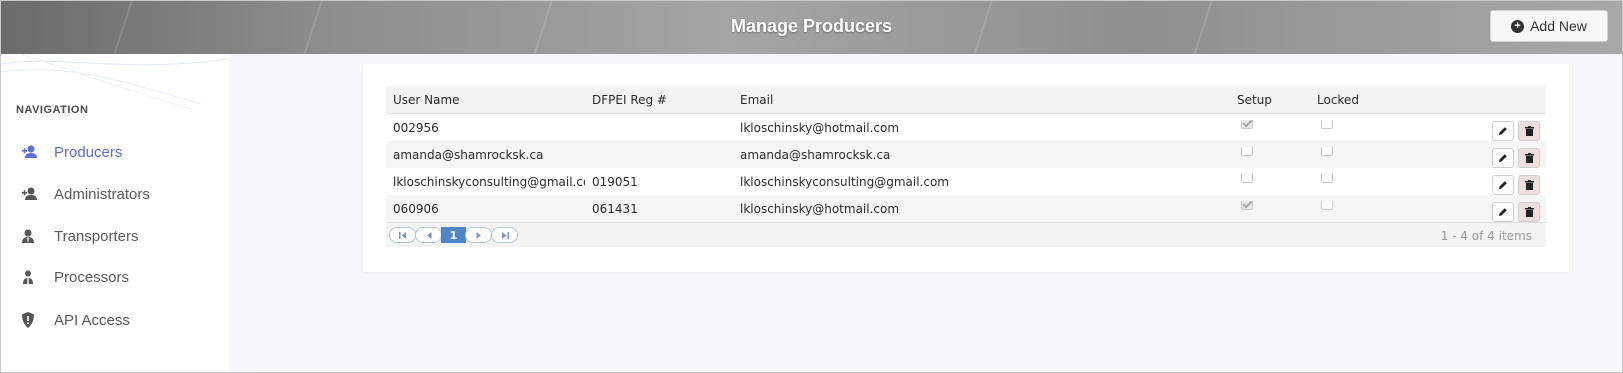 The image size is (1623, 373). Describe the element at coordinates (37, 277) in the screenshot. I see `user-group-icon` at that location.